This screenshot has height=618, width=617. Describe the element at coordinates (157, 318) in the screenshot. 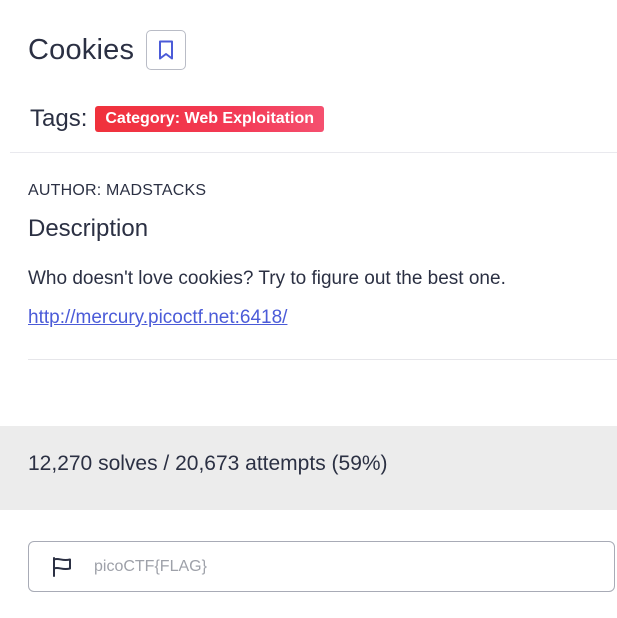

I see `challenge-link: http://mercury.picoctf.net:6418/` at that location.